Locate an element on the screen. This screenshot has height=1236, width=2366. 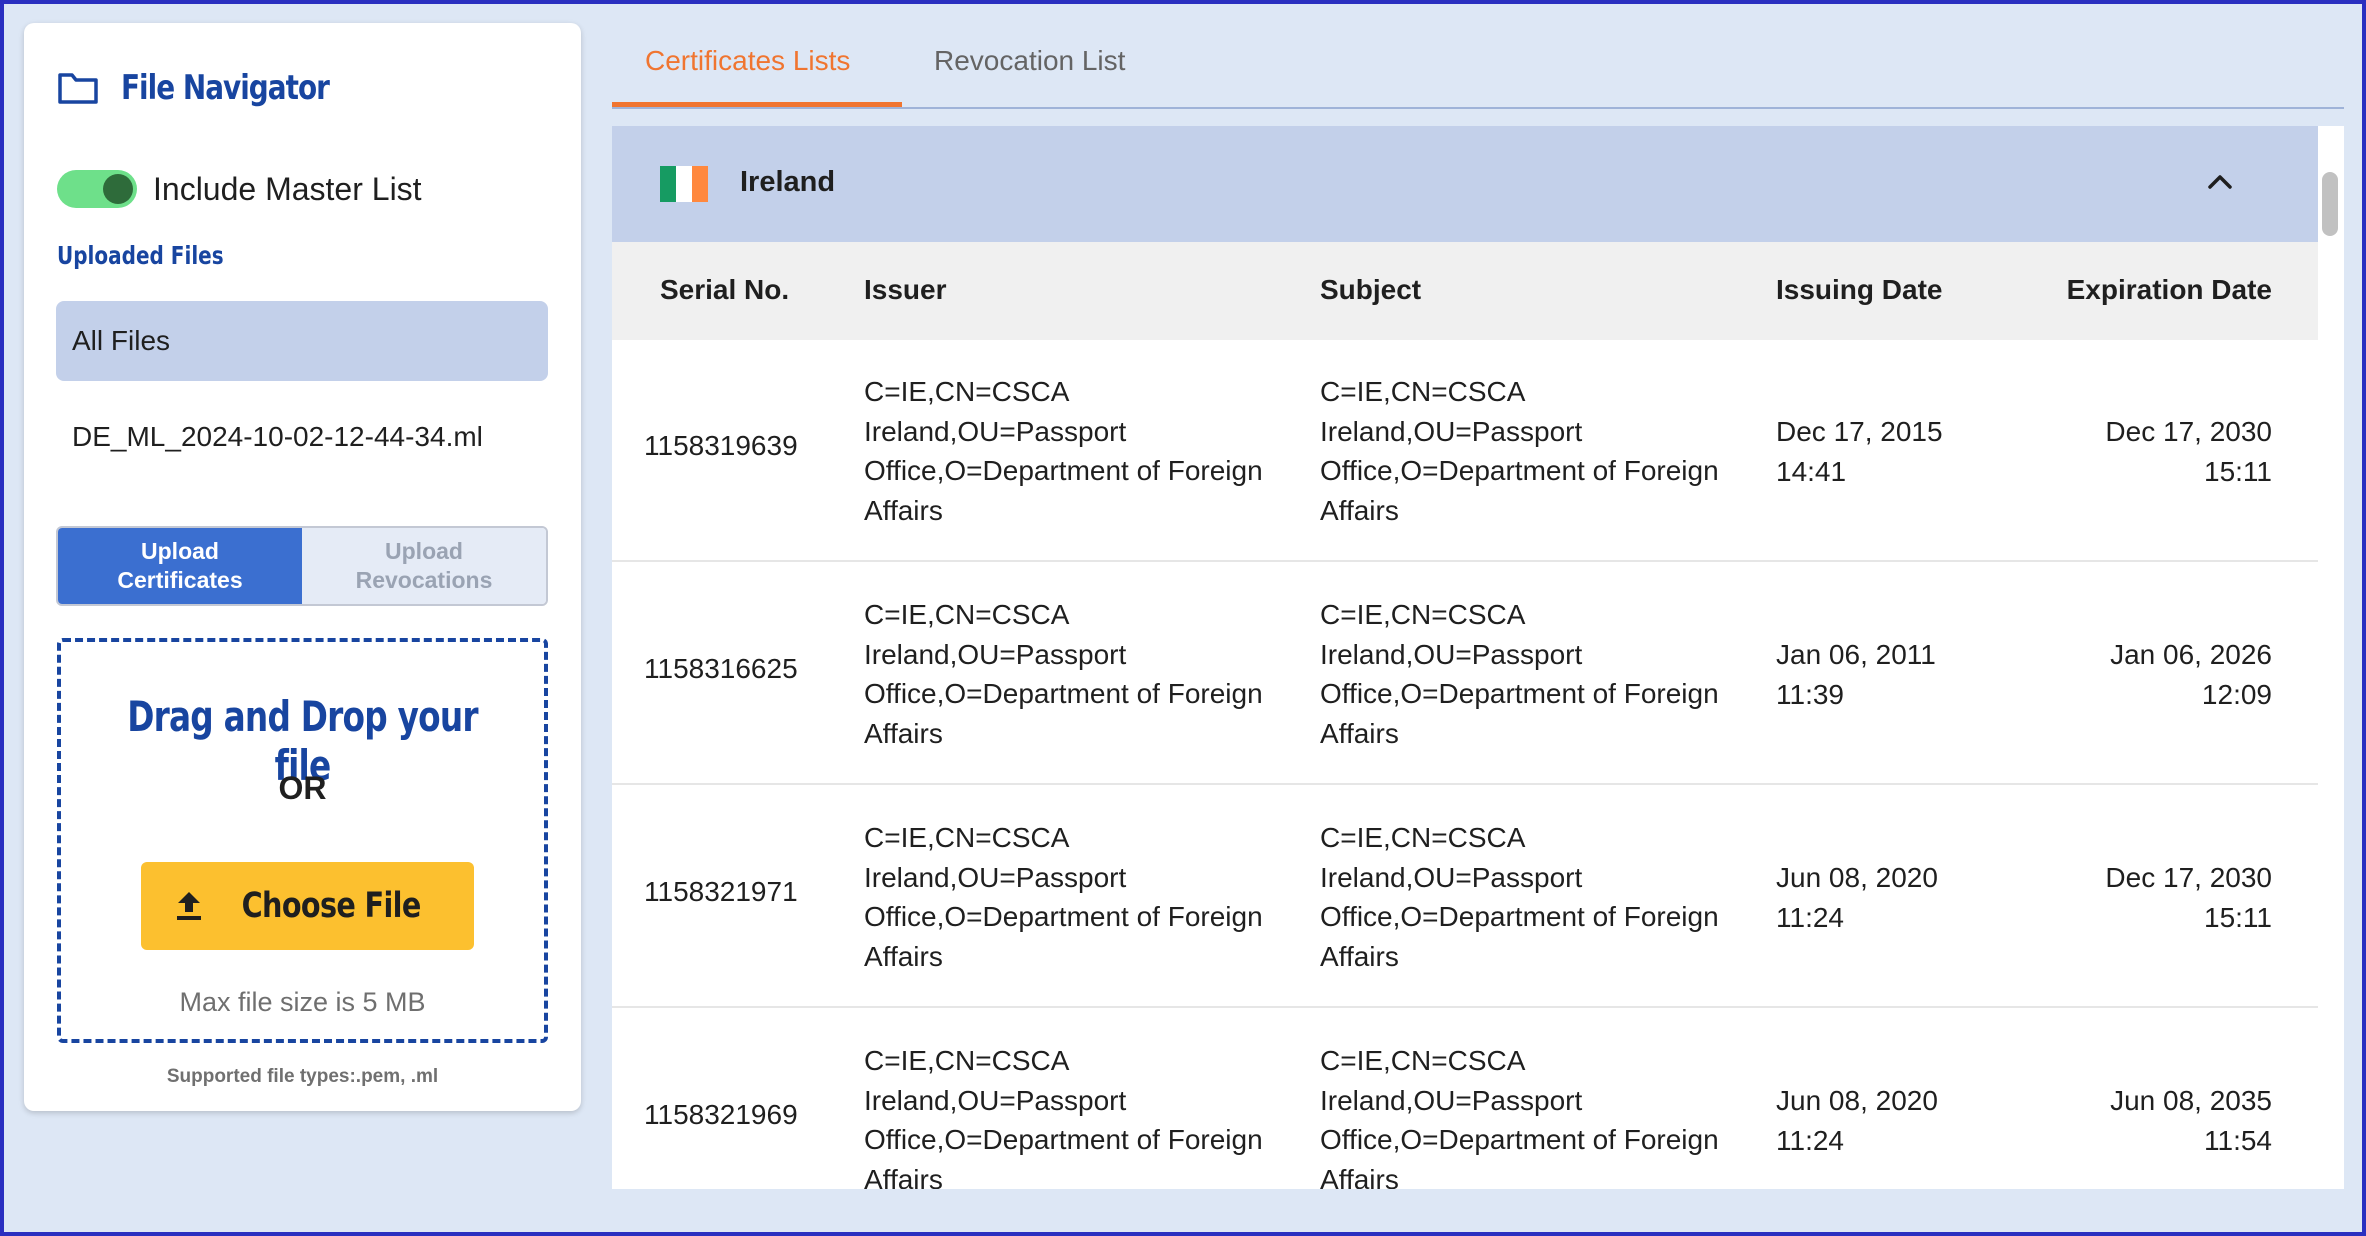
flag-stripe-white is located at coordinates (684, 184).